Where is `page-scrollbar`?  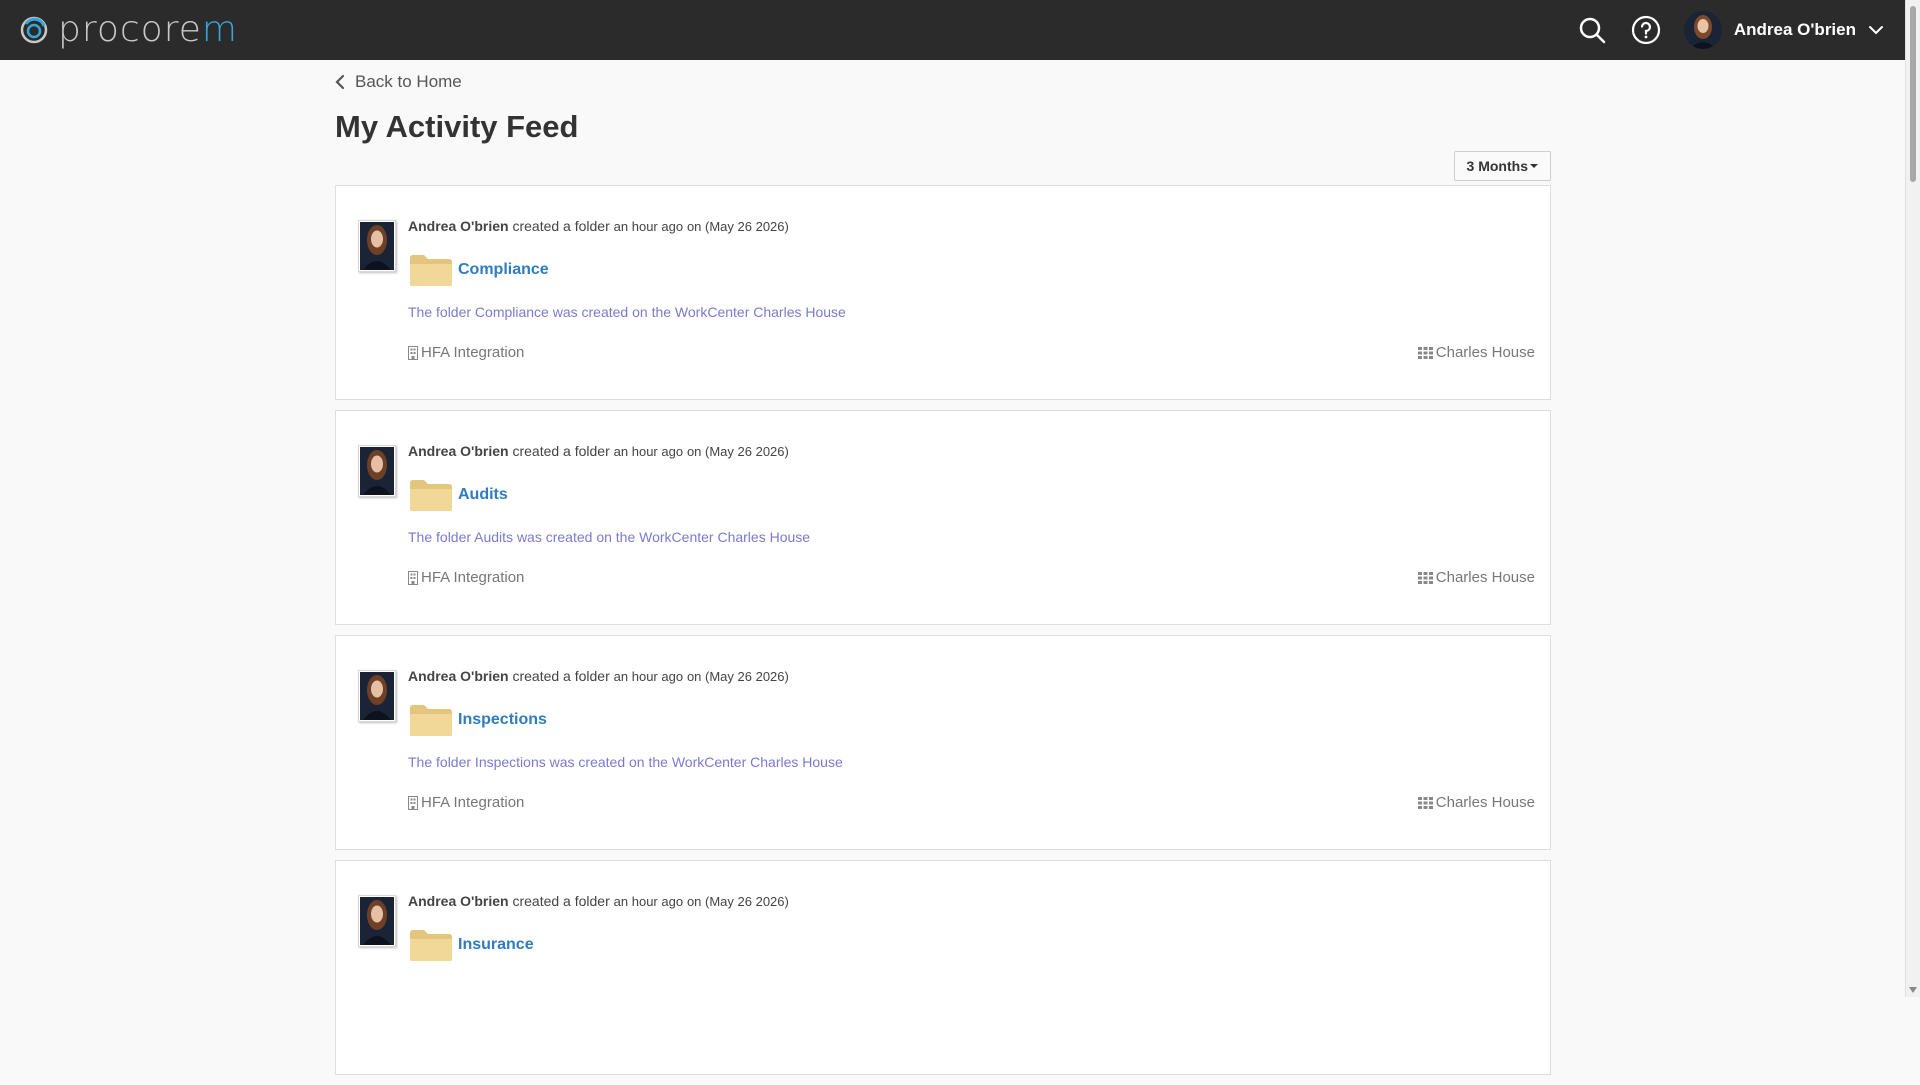
page-scrollbar is located at coordinates (1912, 498).